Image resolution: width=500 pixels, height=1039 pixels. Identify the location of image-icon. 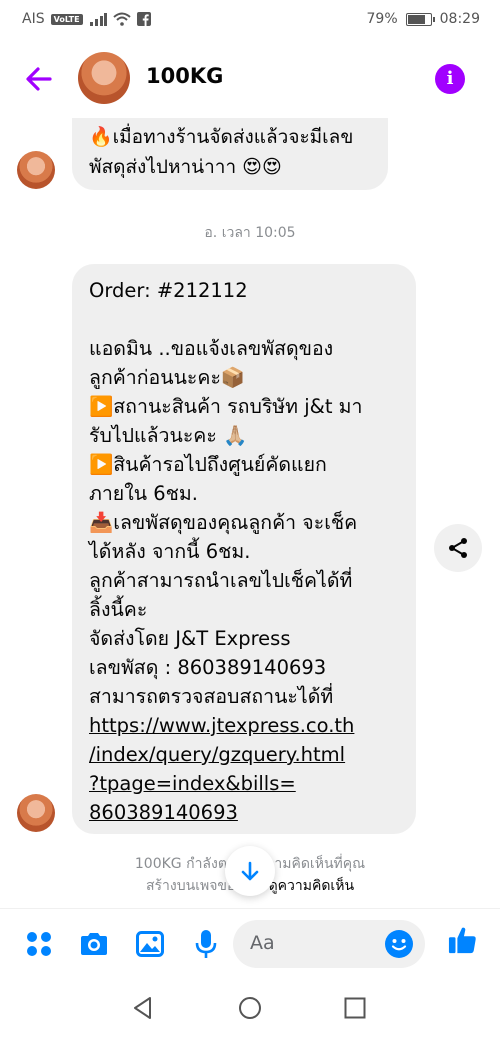
(150, 944).